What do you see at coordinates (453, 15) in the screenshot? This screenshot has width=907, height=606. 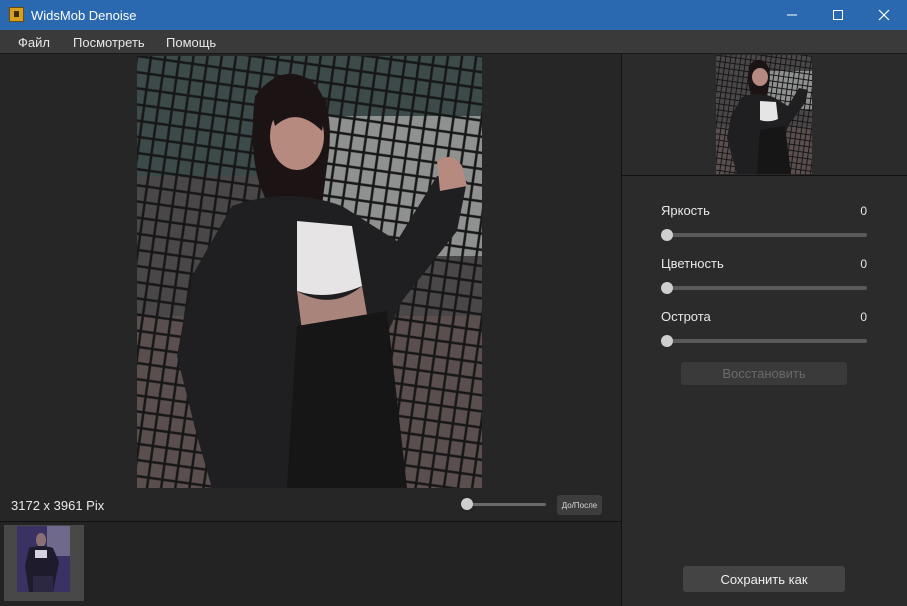 I see `title-bar: WidsMob Denoise` at bounding box center [453, 15].